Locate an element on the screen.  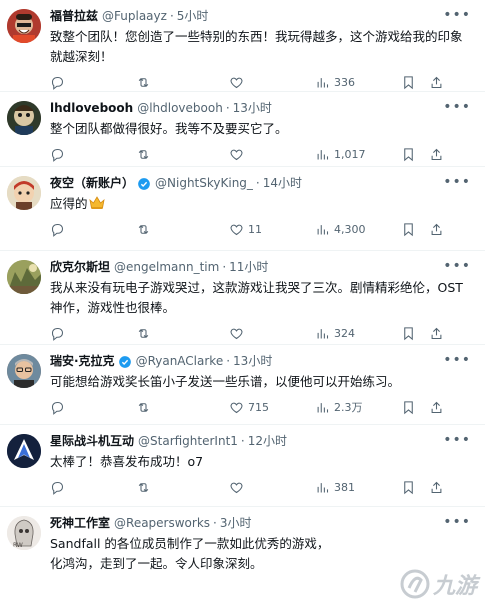
display-name: 星际战斗机互动 is located at coordinates (92, 441).